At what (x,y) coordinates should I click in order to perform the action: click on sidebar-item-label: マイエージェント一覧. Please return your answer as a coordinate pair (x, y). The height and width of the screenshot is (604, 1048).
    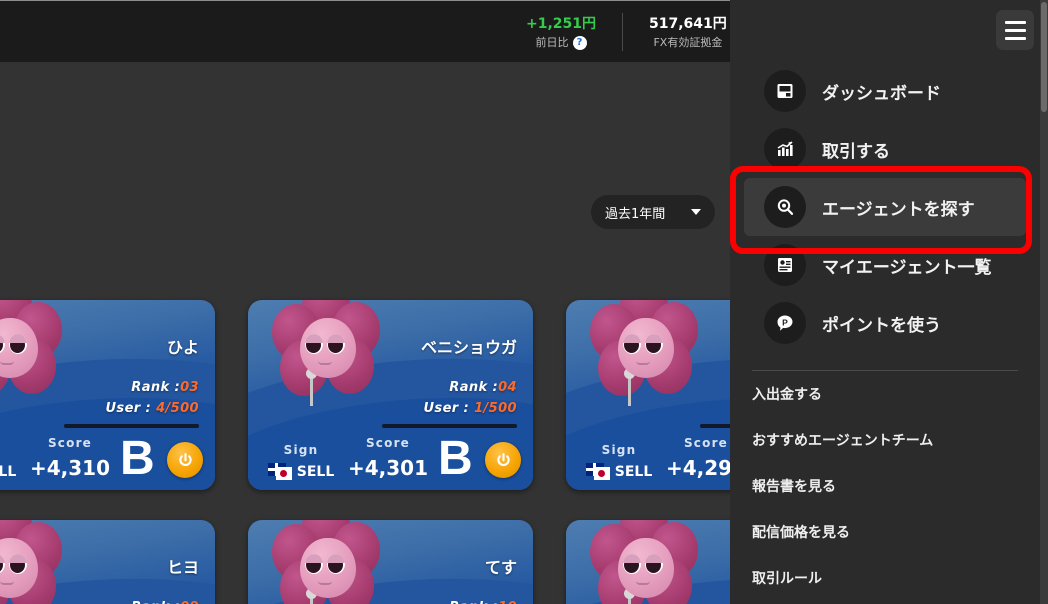
    Looking at the image, I should click on (907, 267).